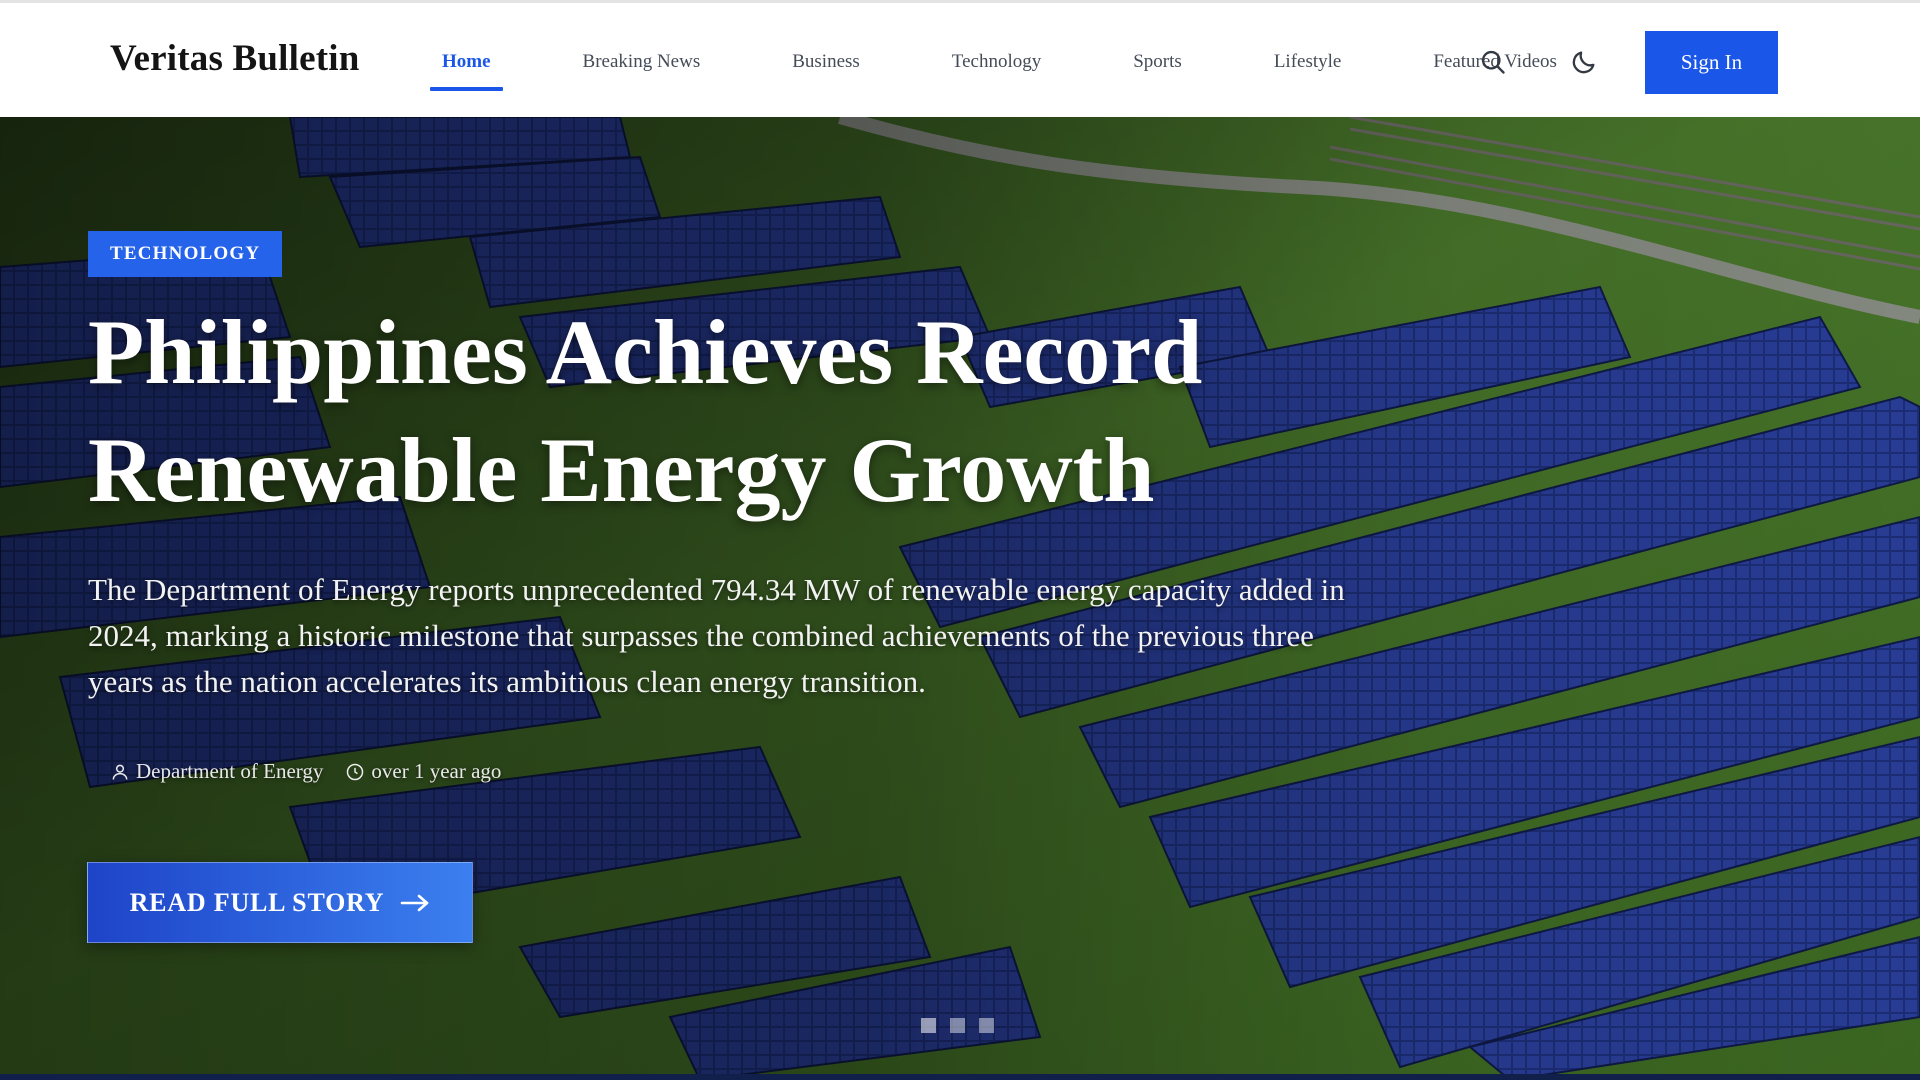 The image size is (1920, 1080). Describe the element at coordinates (466, 67) in the screenshot. I see `nav-item-home: Home` at that location.